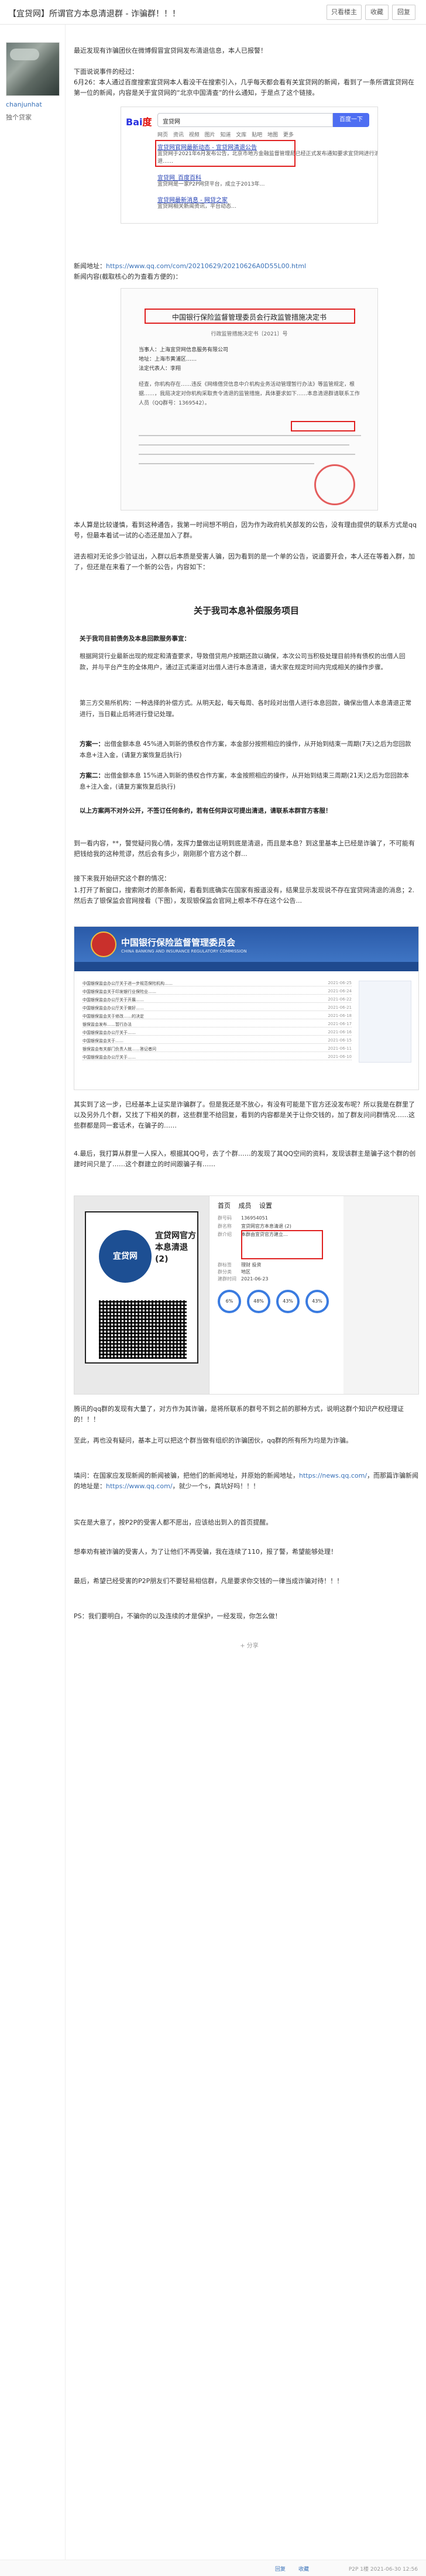 The image size is (426, 2576). What do you see at coordinates (217, 1000) in the screenshot?
I see `list-item: 中国银保监会办公厅关于开展…… 2021-06-22` at bounding box center [217, 1000].